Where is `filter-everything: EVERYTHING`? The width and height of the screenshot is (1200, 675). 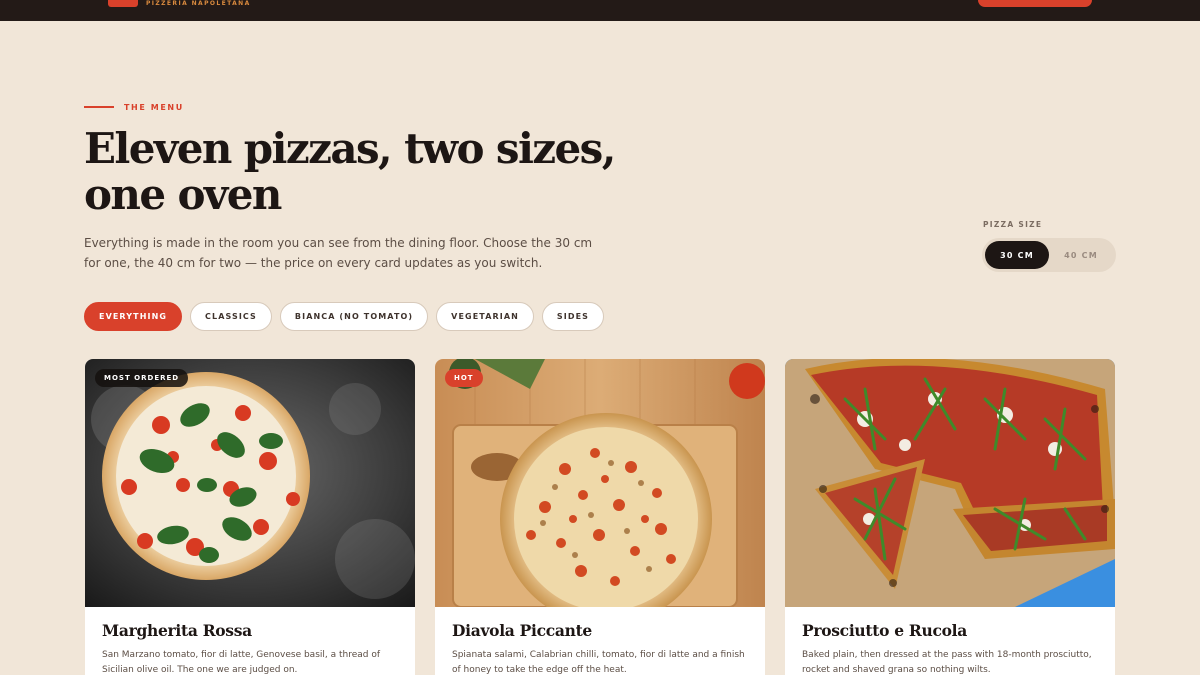 filter-everything: EVERYTHING is located at coordinates (133, 316).